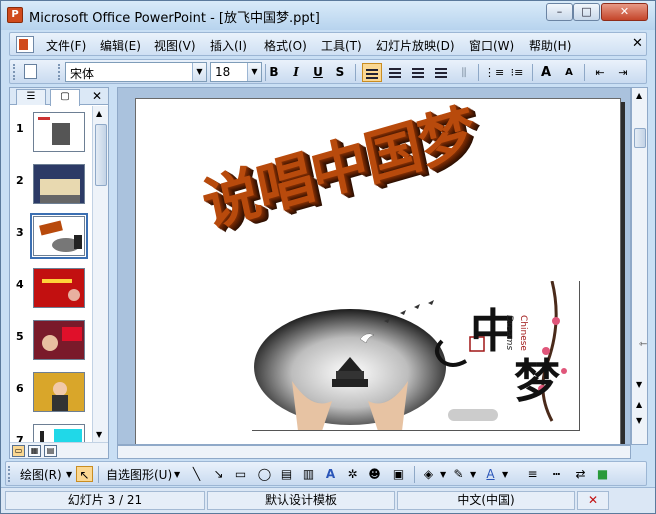 This screenshot has height=514, width=656. Describe the element at coordinates (274, 72) in the screenshot. I see `bold-button: B` at that location.